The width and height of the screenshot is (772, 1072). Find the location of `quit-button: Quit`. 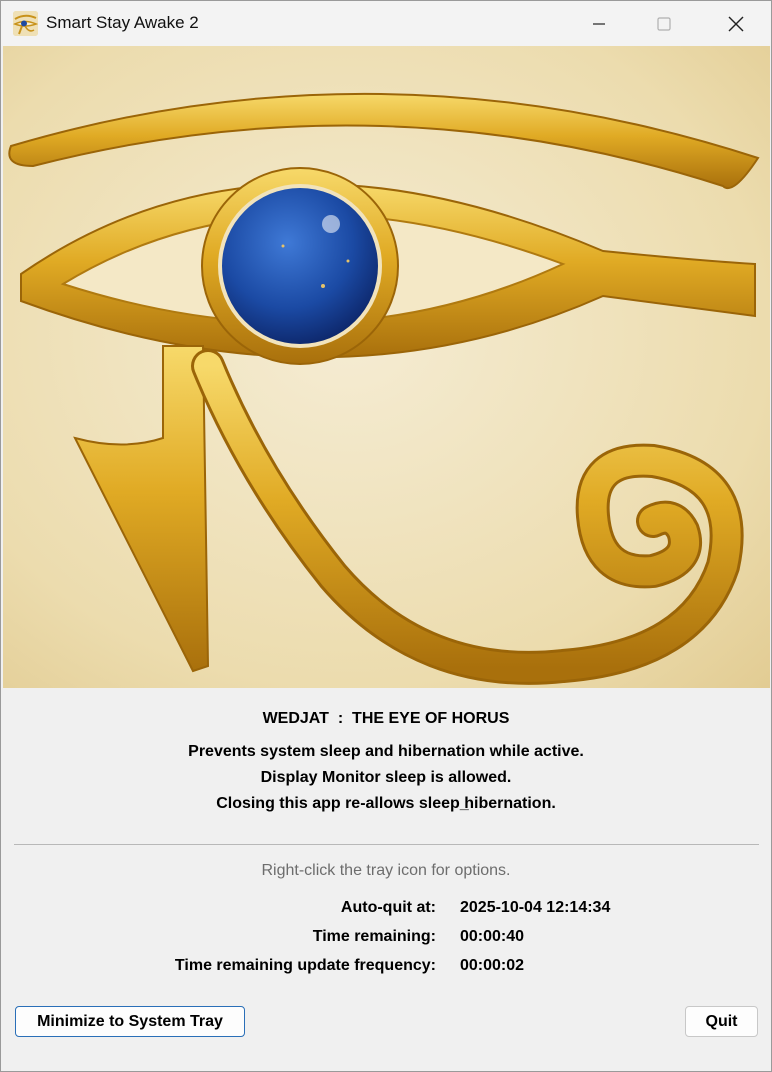

quit-button: Quit is located at coordinates (721, 1021).